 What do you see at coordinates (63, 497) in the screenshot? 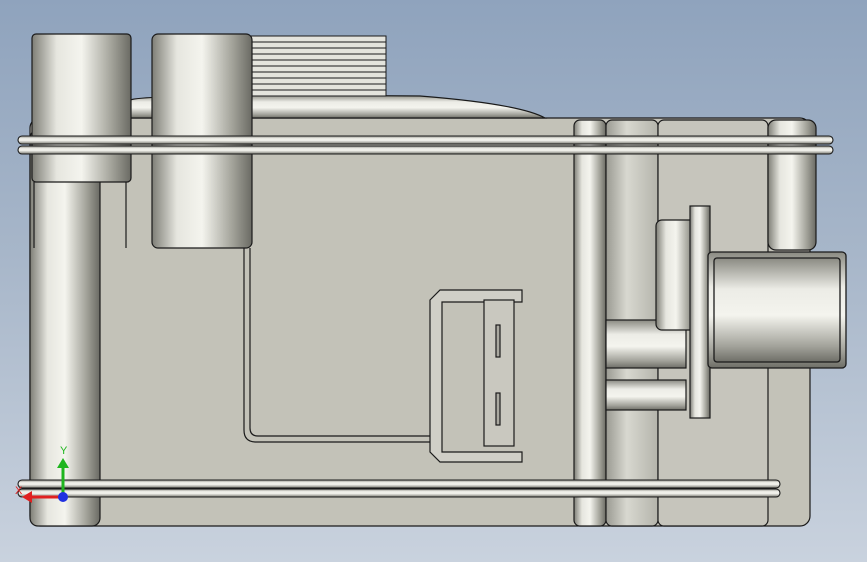
I see `z-axis-dot` at bounding box center [63, 497].